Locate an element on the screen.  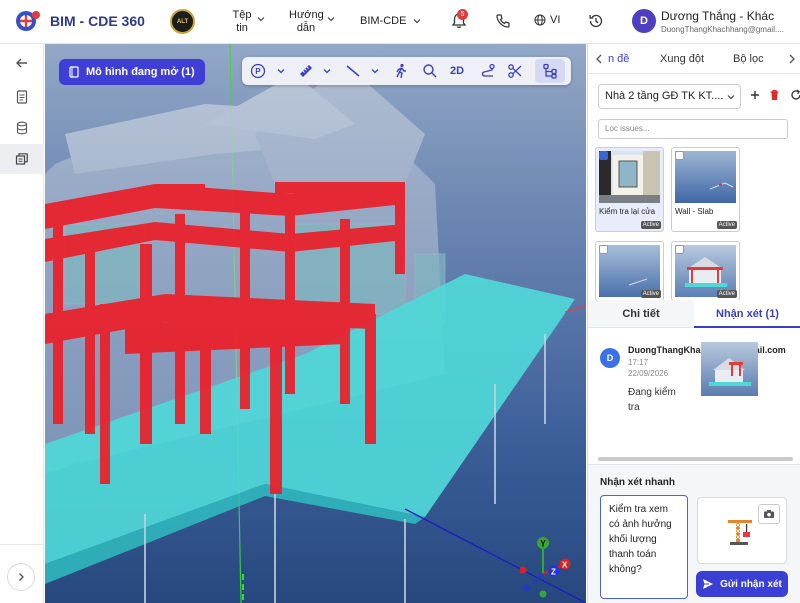
scissors-icon is located at coordinates (515, 71).